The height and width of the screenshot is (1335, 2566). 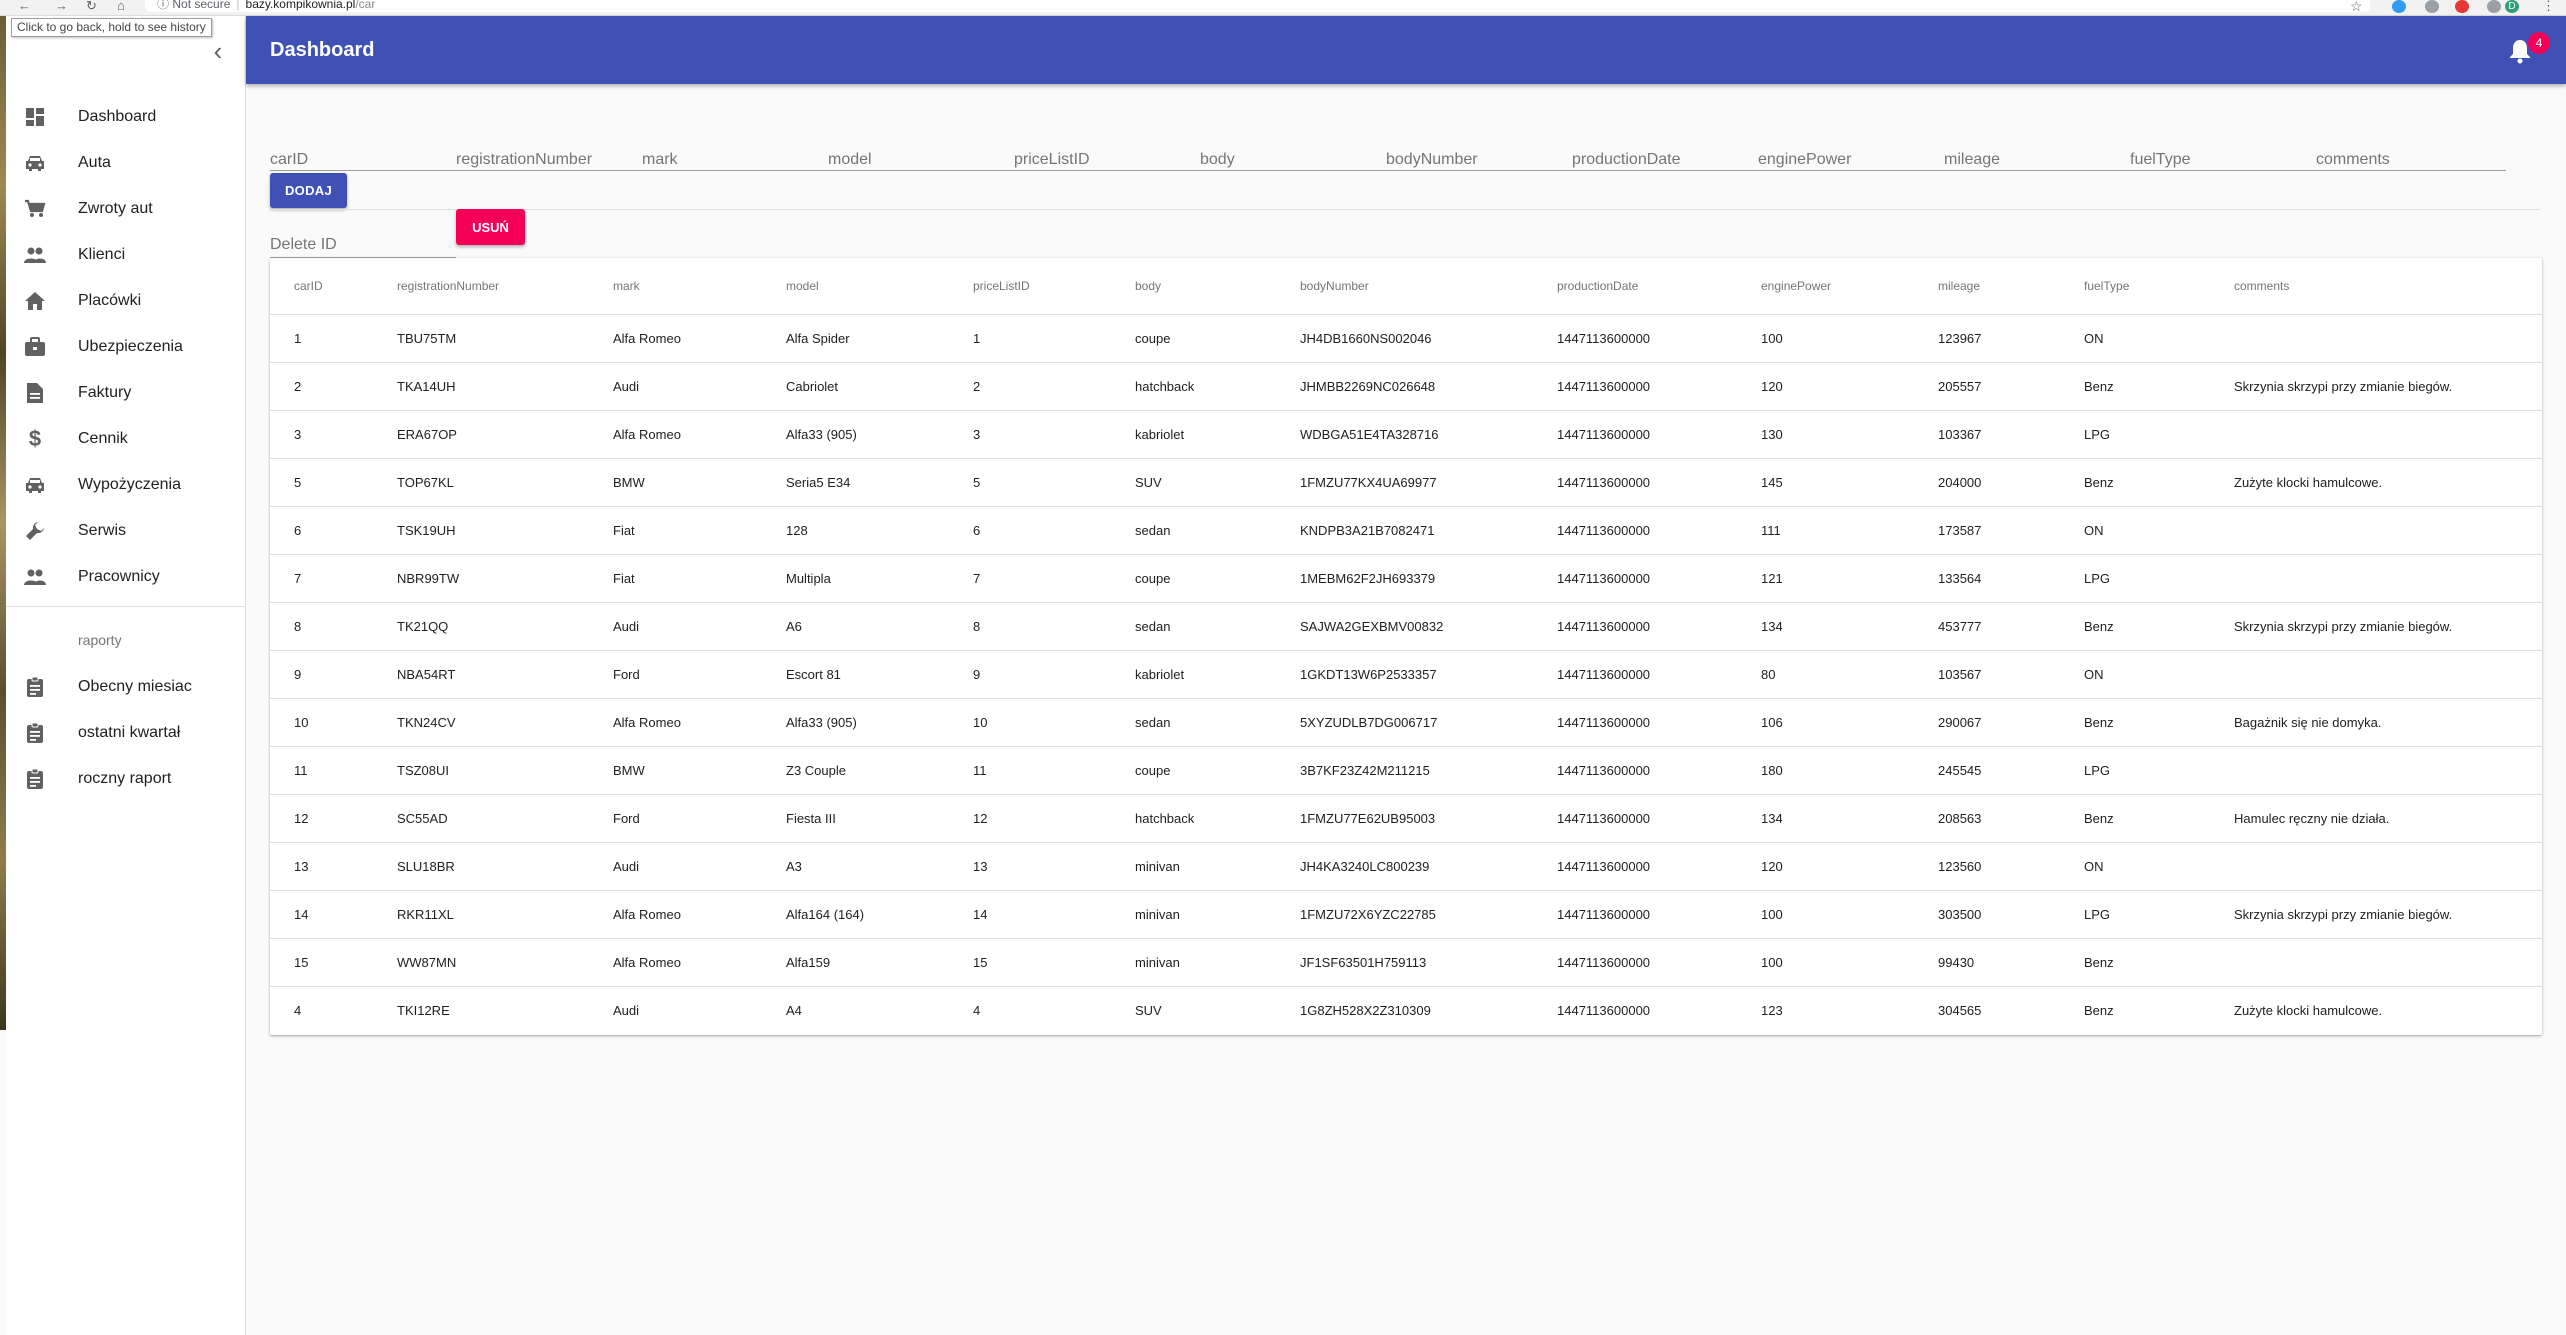 What do you see at coordinates (126, 687) in the screenshot?
I see `sidebar-item-obecny-miesiac: Obecny miesiac` at bounding box center [126, 687].